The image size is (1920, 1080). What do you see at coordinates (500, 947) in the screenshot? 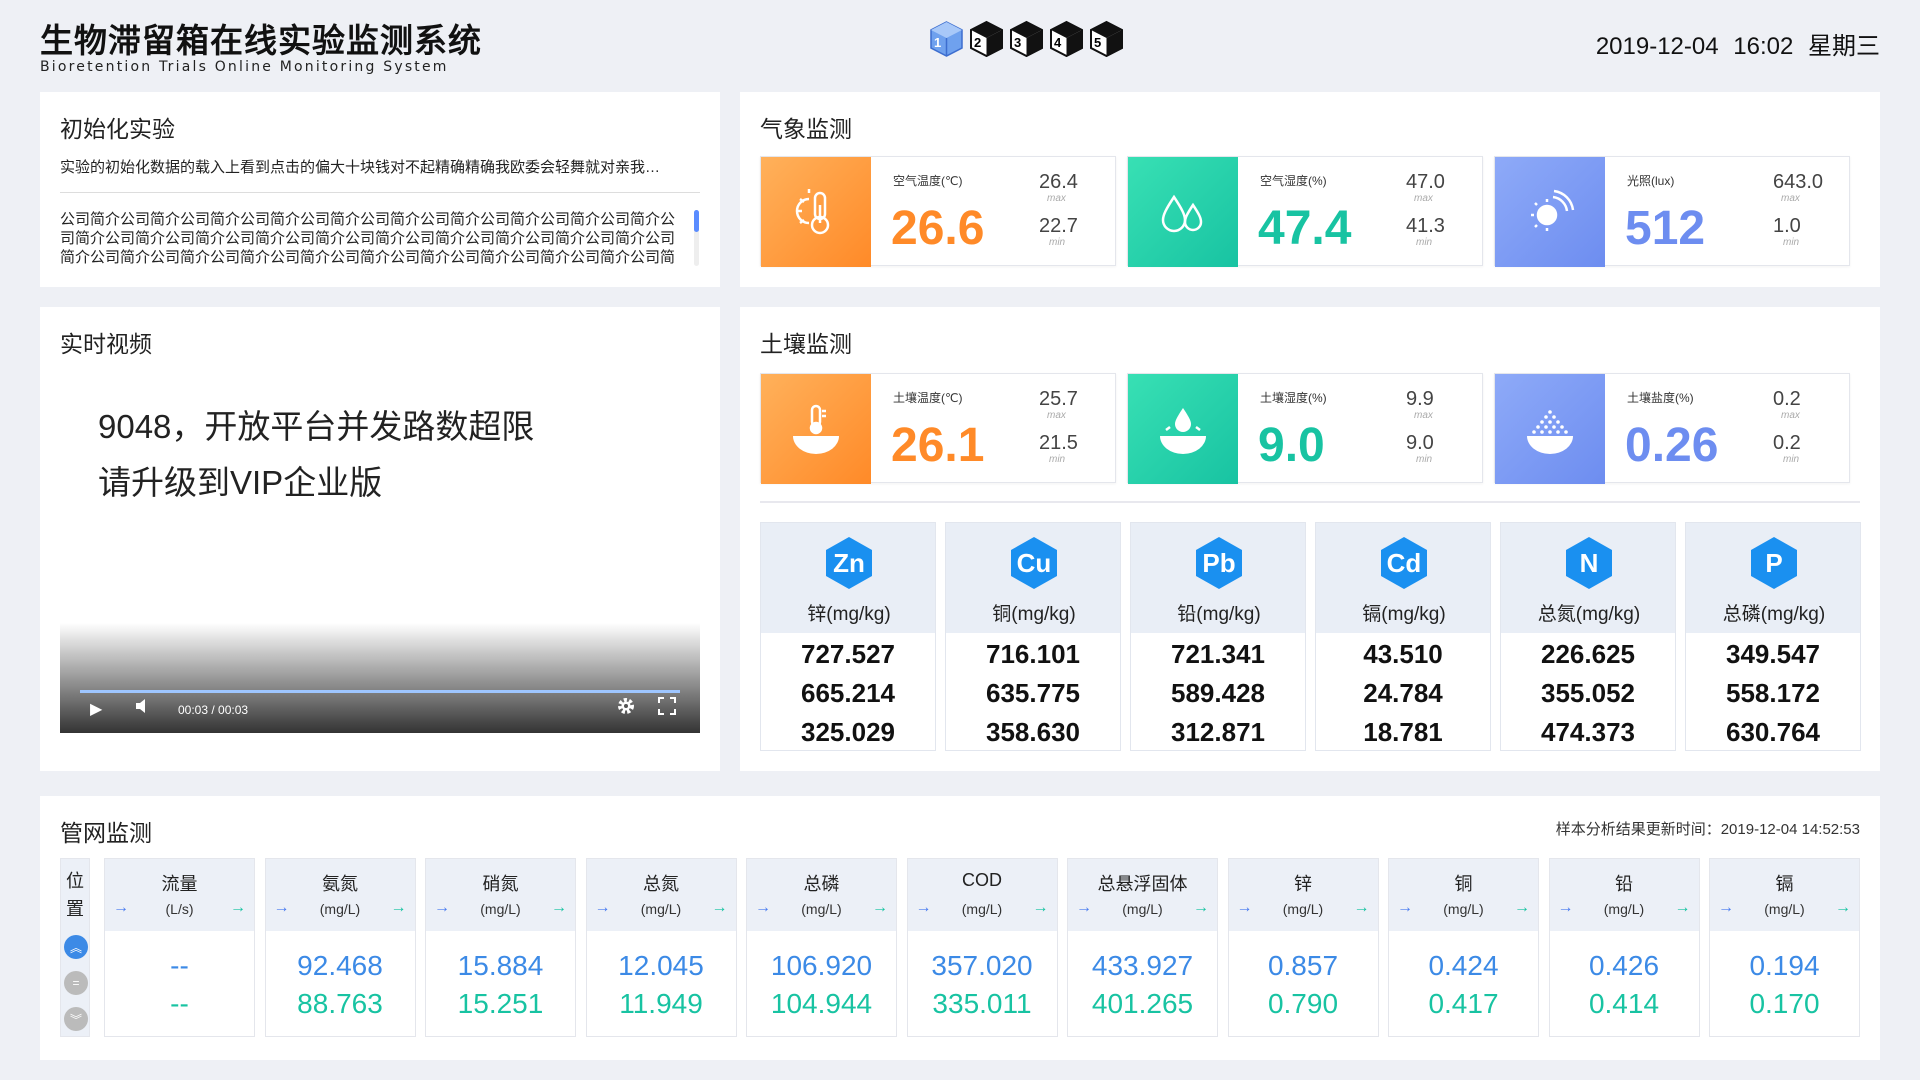
I see `pipe-col-nitrate: 硝氮 → (mg/L) → 15.884 15.251` at bounding box center [500, 947].